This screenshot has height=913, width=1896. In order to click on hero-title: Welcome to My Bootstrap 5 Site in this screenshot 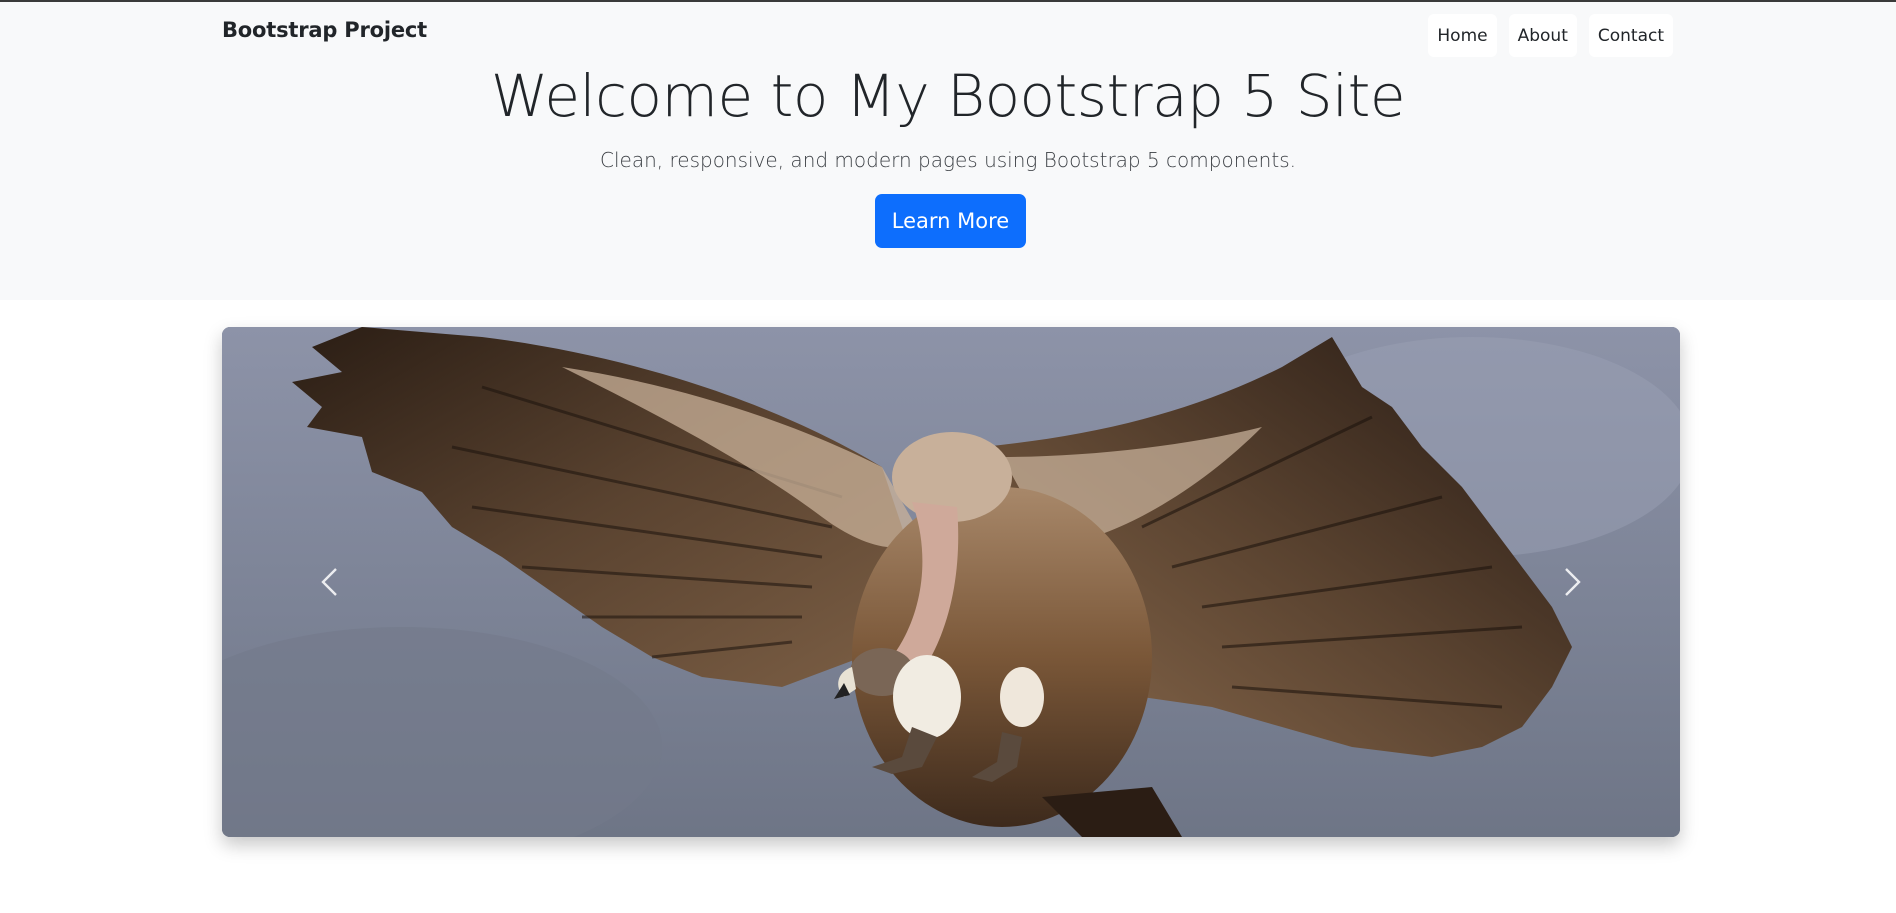, I will do `click(948, 96)`.